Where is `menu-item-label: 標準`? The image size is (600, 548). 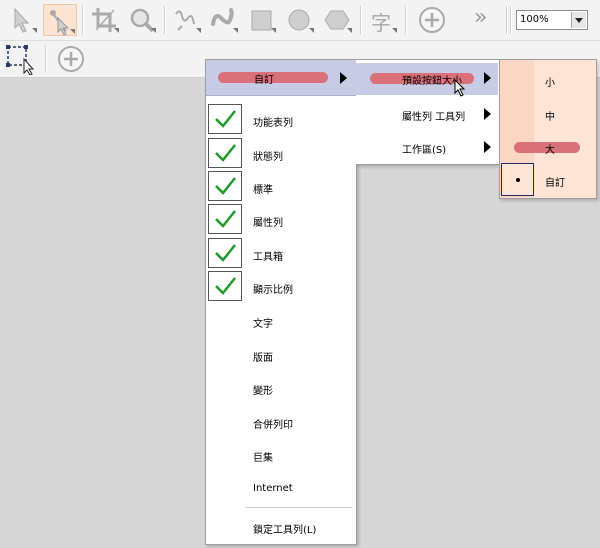 menu-item-label: 標準 is located at coordinates (263, 190).